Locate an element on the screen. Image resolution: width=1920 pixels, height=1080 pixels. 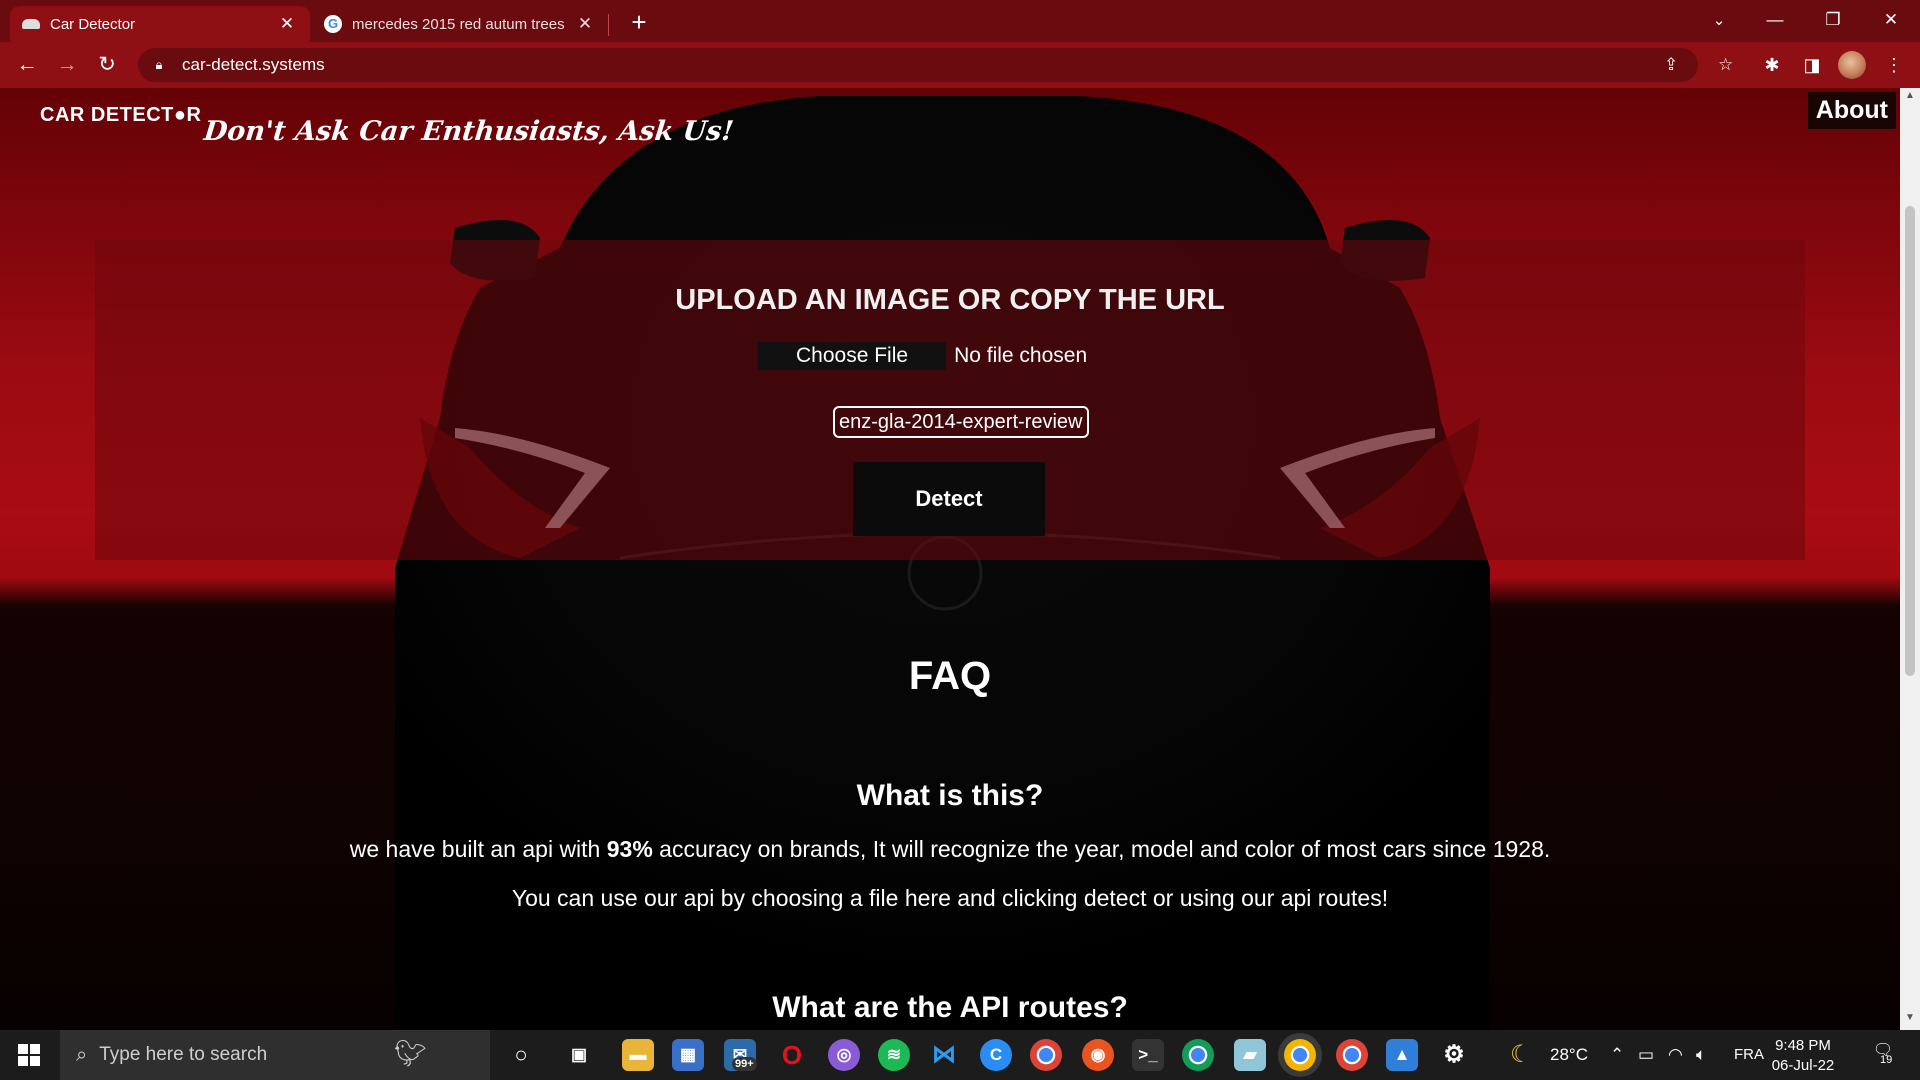
search-icon: ⌕ is located at coordinates (82, 1054).